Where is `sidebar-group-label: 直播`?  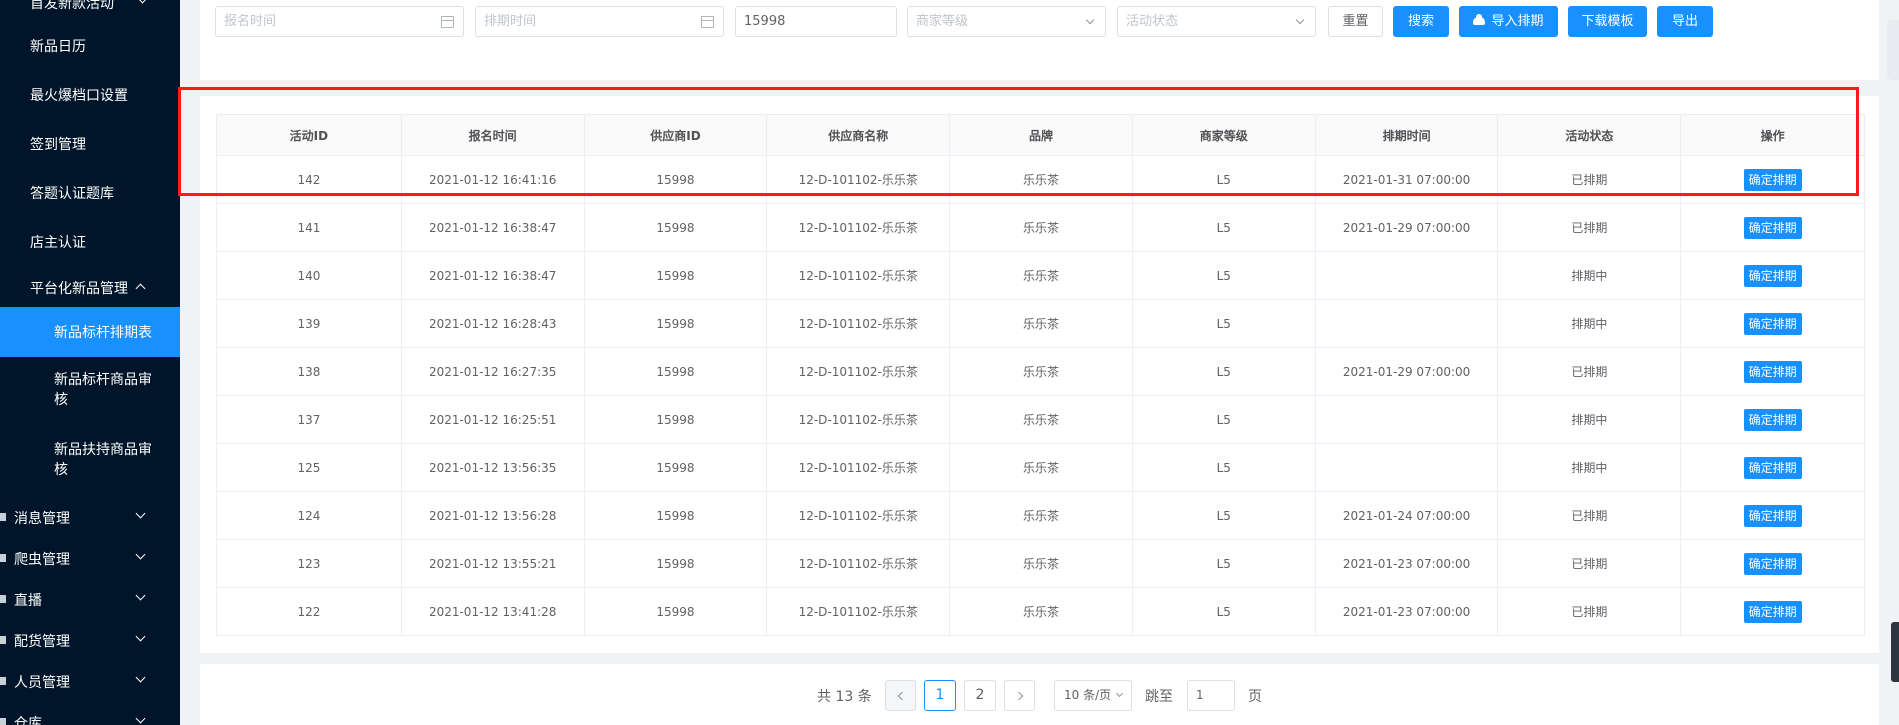
sidebar-group-label: 直播 is located at coordinates (28, 601).